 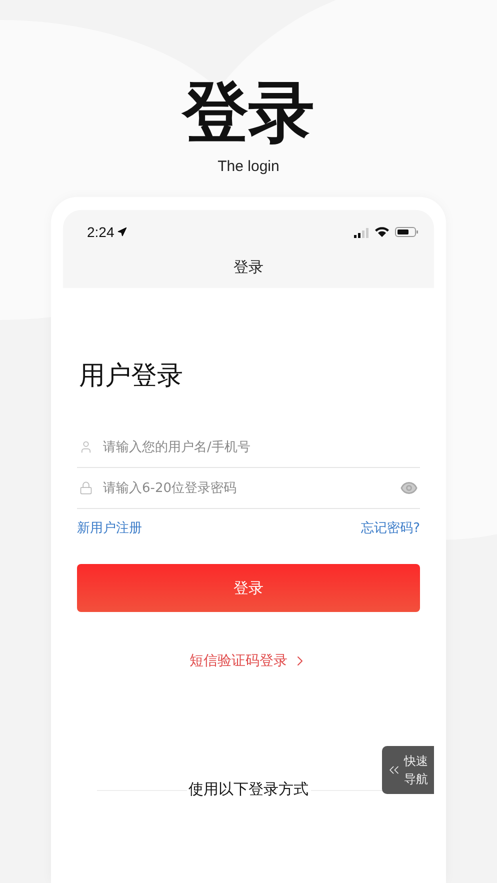 I want to click on page-subtitle: The login, so click(x=249, y=166).